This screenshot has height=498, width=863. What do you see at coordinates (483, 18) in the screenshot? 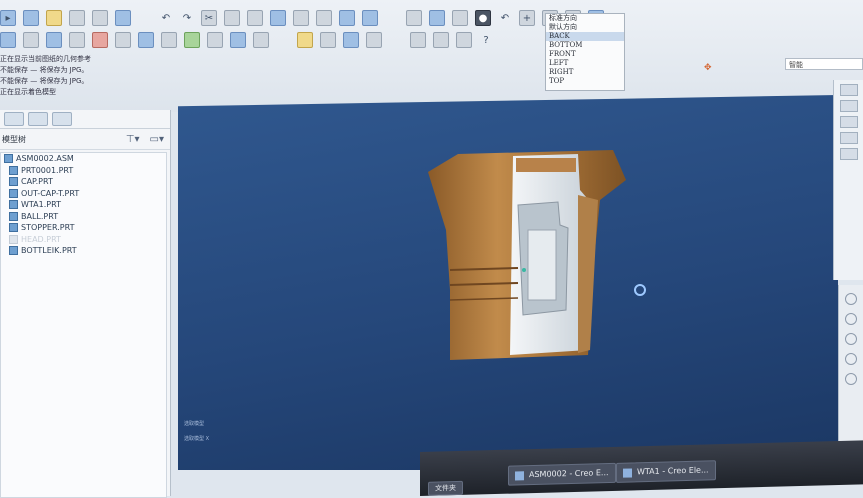
I see `shading-icon: ●` at bounding box center [483, 18].